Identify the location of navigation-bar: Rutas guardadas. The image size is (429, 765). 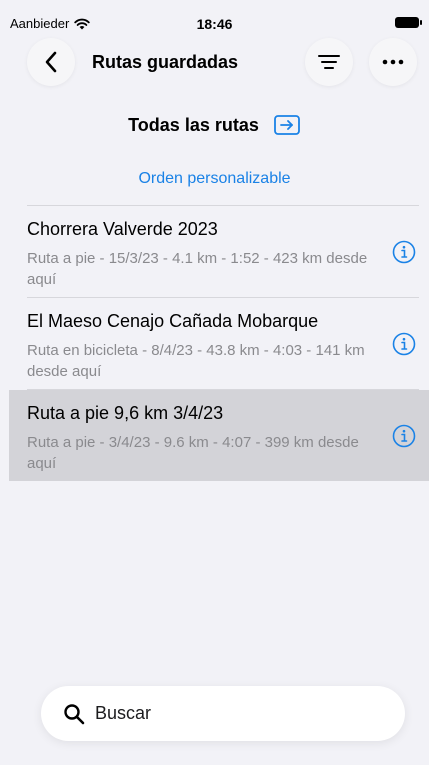
(214, 63).